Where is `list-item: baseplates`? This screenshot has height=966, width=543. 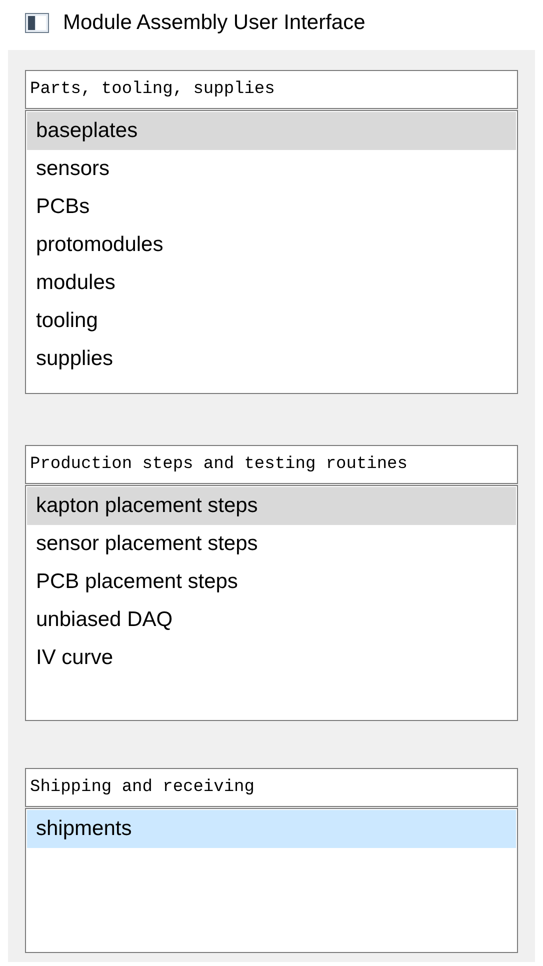
list-item: baseplates is located at coordinates (271, 131).